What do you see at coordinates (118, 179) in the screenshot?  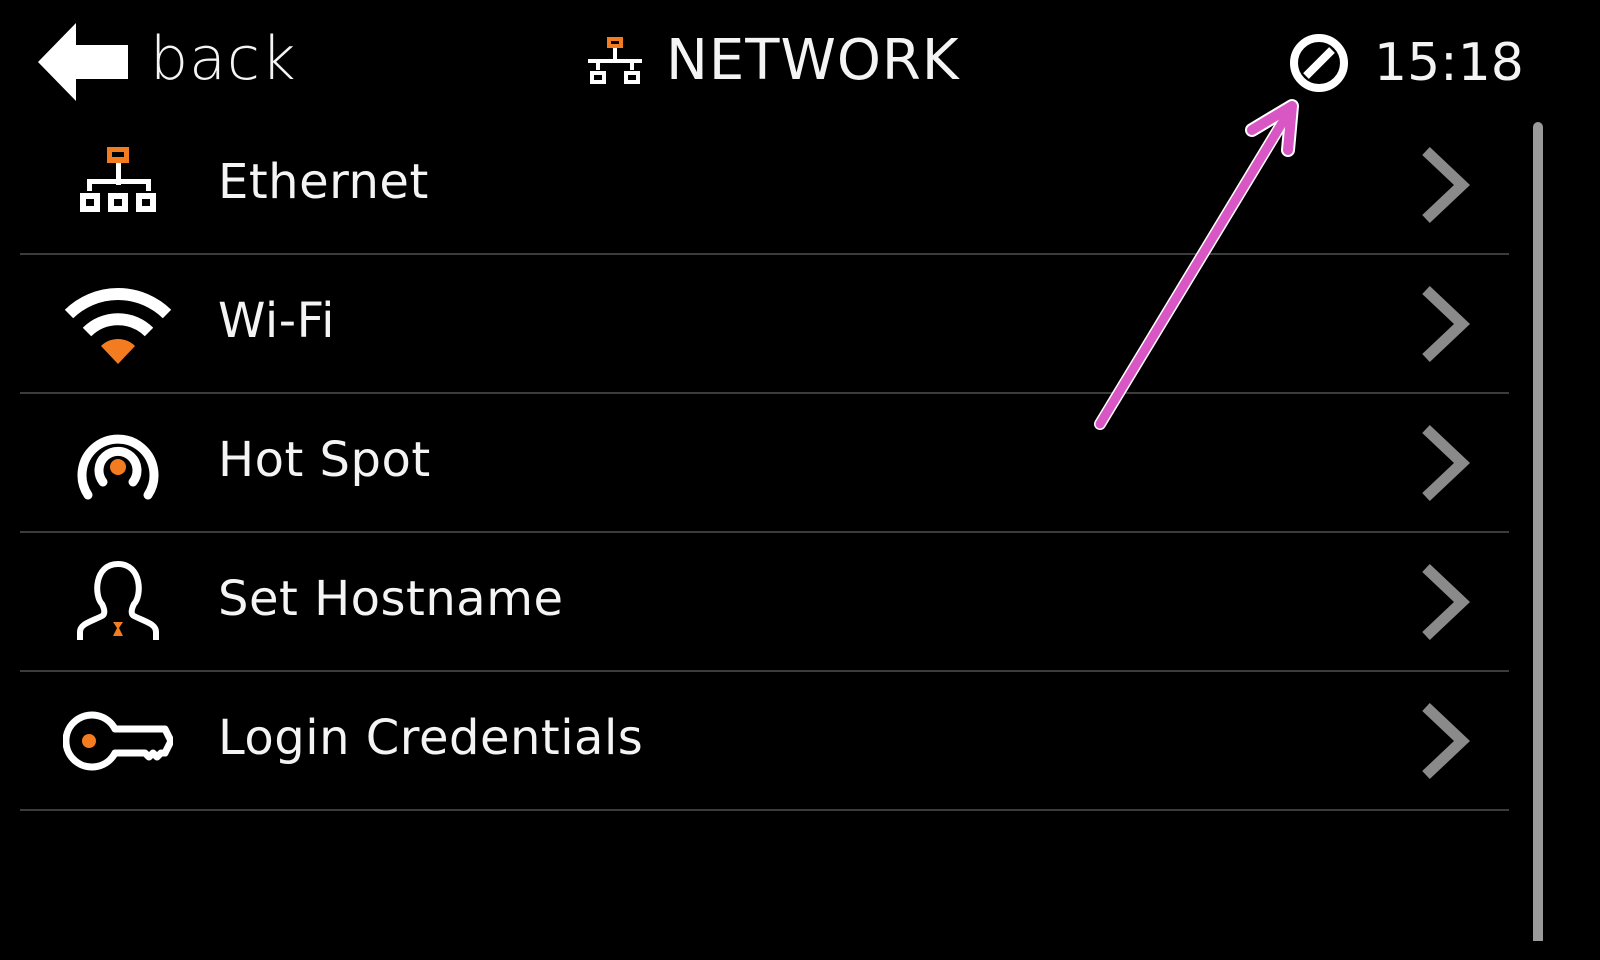 I see `ethernet-icon` at bounding box center [118, 179].